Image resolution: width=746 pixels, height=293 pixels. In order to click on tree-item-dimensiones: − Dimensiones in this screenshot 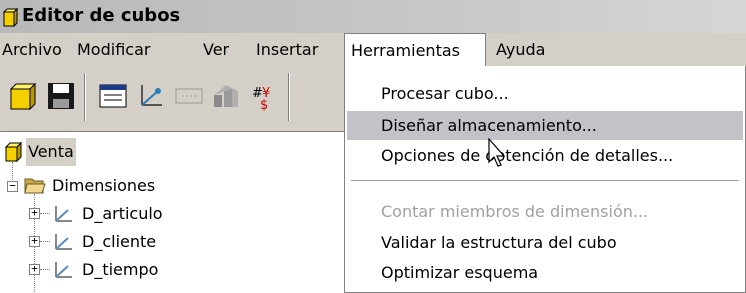, I will do `click(170, 186)`.